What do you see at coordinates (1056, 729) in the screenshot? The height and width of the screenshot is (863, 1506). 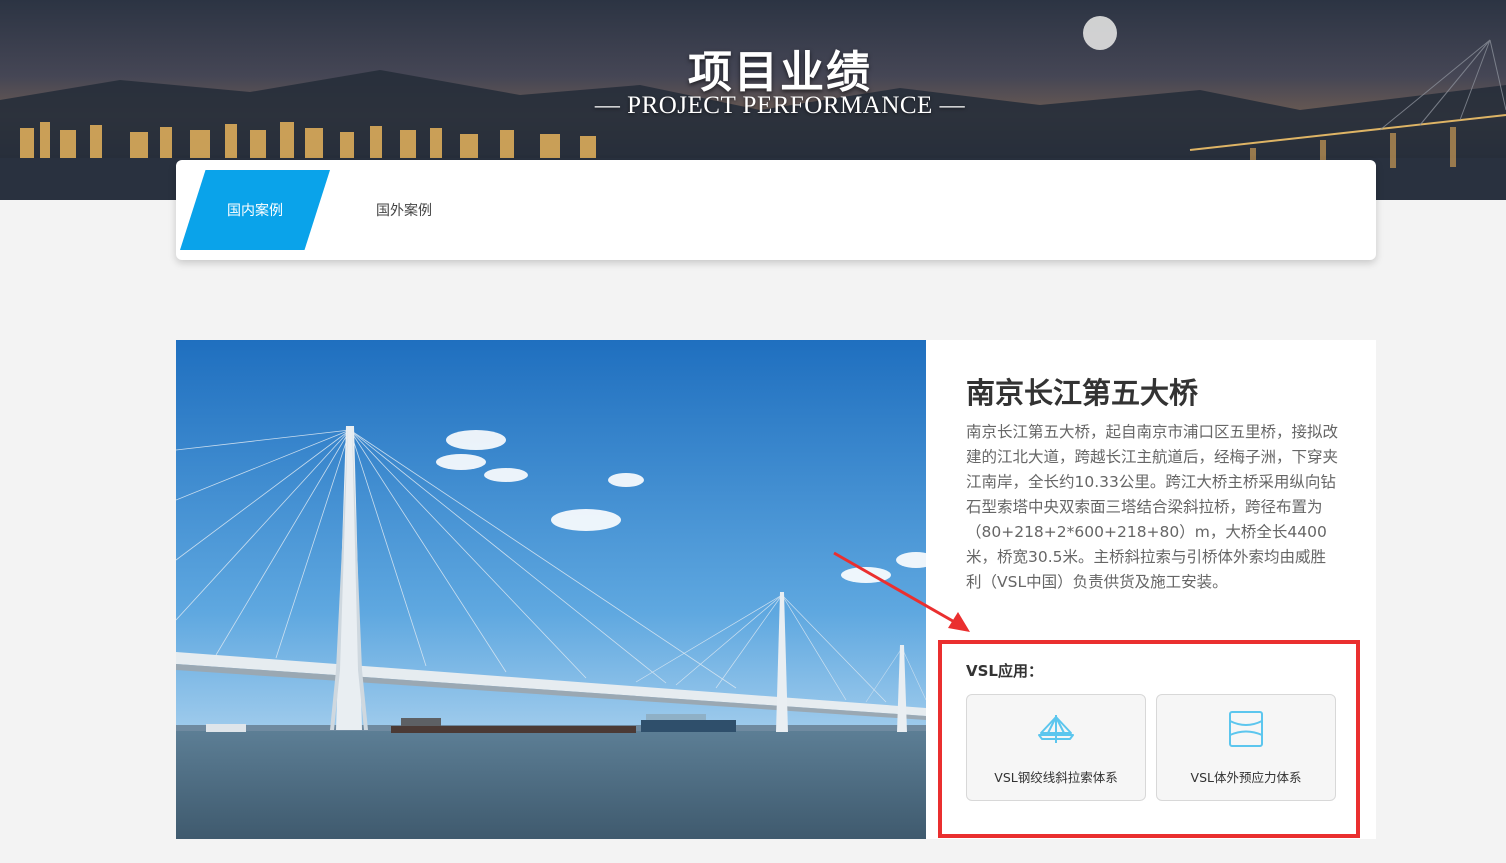 I see `cable-stayed-icon` at bounding box center [1056, 729].